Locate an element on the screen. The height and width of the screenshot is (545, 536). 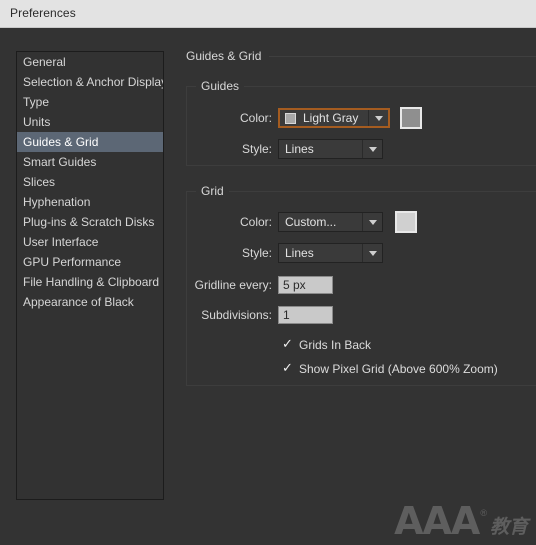
guides-color-dropdown: Light Gray is located at coordinates (334, 118).